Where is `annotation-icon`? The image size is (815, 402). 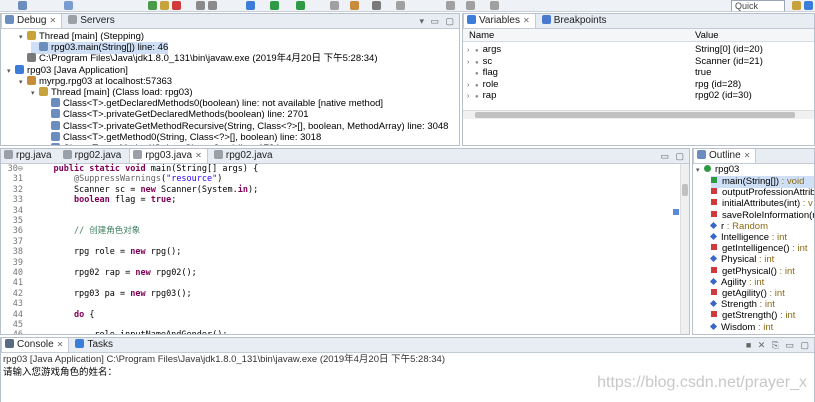 annotation-icon is located at coordinates (400, 5).